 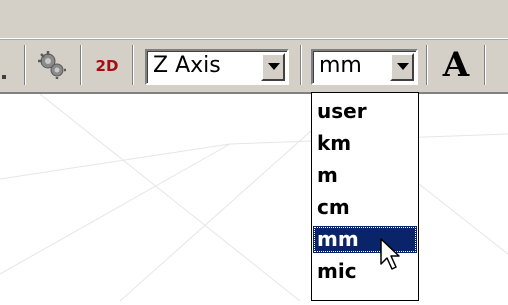 What do you see at coordinates (4, 77) in the screenshot?
I see `toolbar-overflow-dot` at bounding box center [4, 77].